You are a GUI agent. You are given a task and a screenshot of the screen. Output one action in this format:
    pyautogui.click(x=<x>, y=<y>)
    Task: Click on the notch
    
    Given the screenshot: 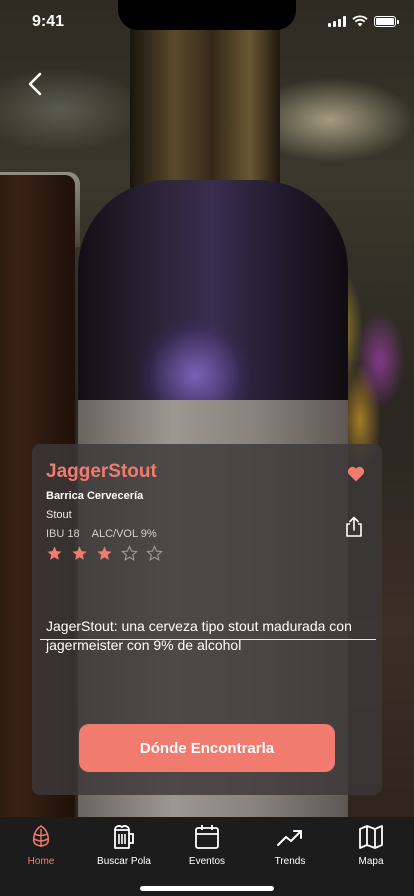 What is the action you would take?
    pyautogui.click(x=207, y=15)
    